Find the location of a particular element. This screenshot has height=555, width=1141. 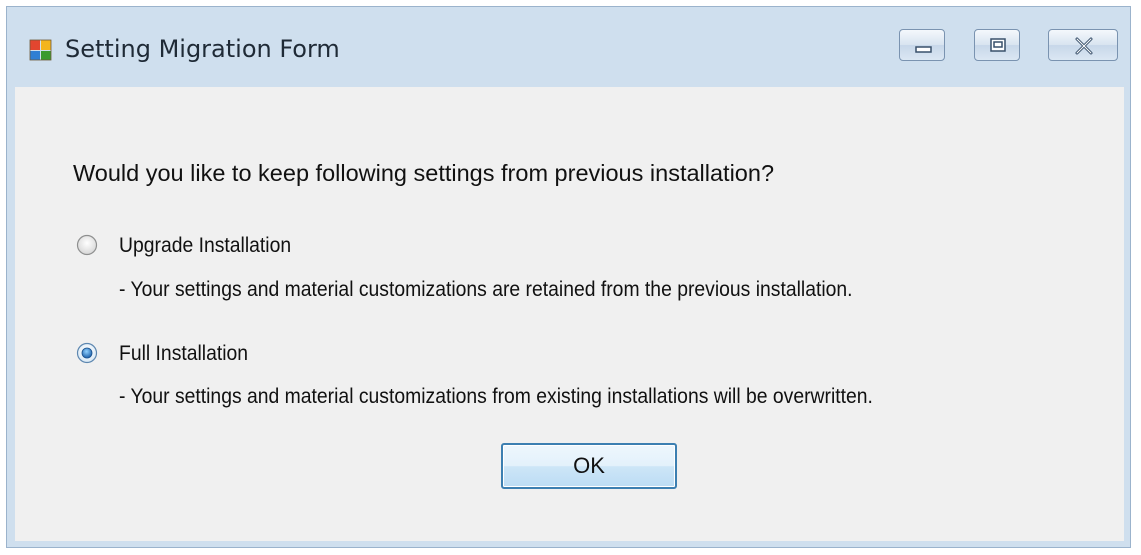

minimize-icon is located at coordinates (923, 49).